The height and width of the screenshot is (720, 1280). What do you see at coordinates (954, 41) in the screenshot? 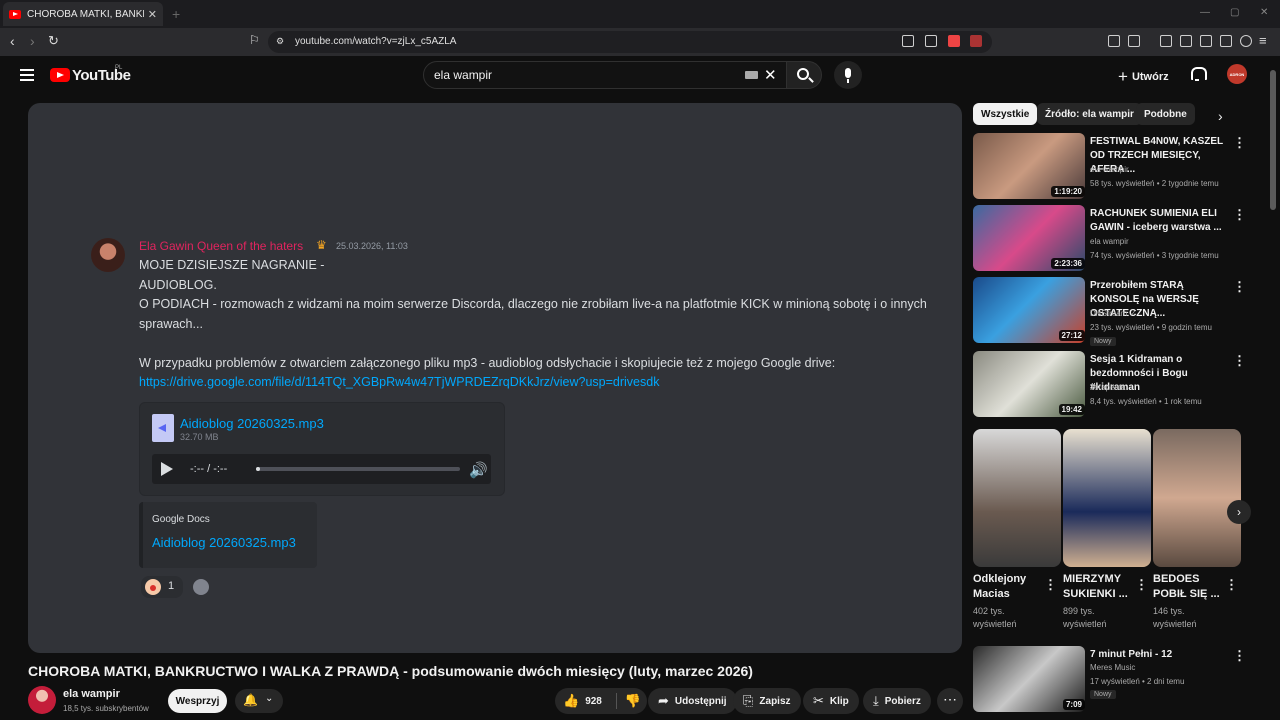
I see `brave-shield-icon` at bounding box center [954, 41].